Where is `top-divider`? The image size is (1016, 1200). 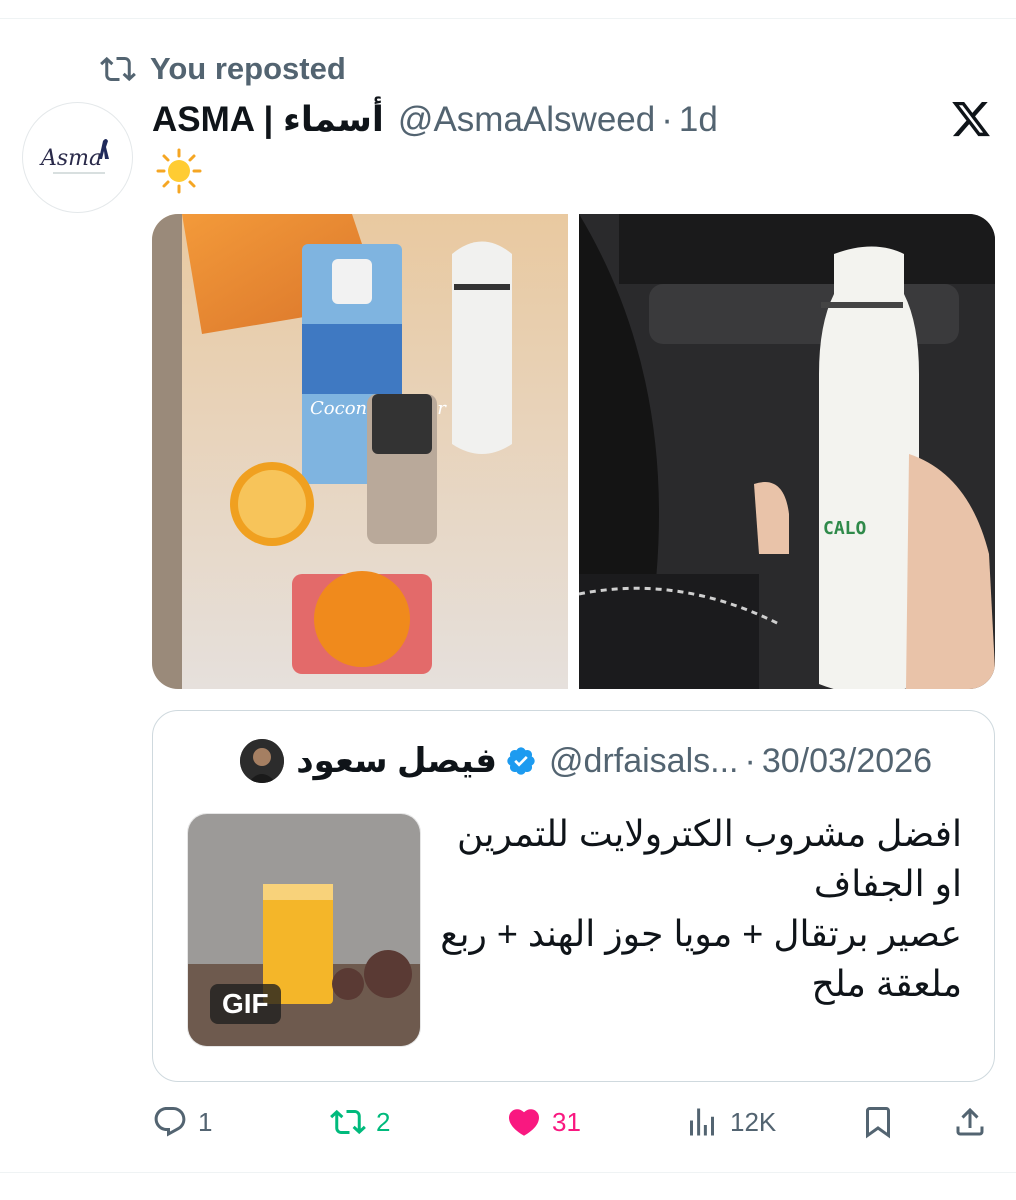
top-divider is located at coordinates (508, 18).